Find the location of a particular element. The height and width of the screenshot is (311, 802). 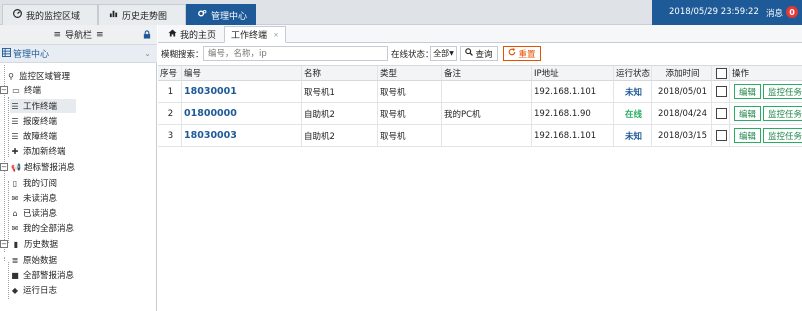

col-name: 名称 is located at coordinates (340, 73).